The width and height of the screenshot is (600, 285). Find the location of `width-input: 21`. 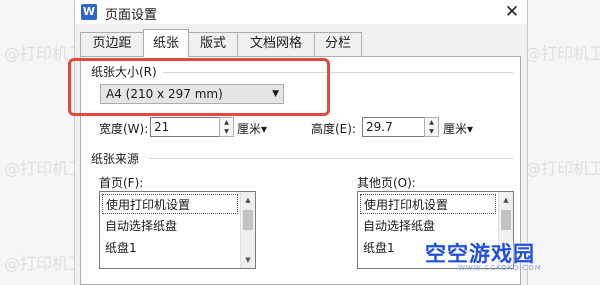

width-input: 21 is located at coordinates (185, 127).